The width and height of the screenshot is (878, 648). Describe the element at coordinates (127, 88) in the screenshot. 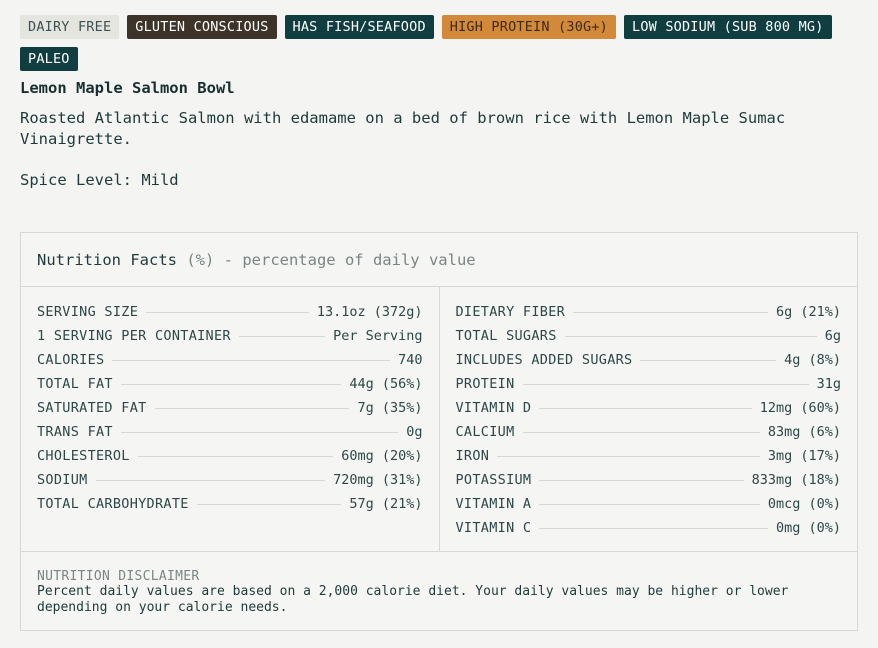

I see `product-title: Lemon Maple Salmon Bowl` at that location.